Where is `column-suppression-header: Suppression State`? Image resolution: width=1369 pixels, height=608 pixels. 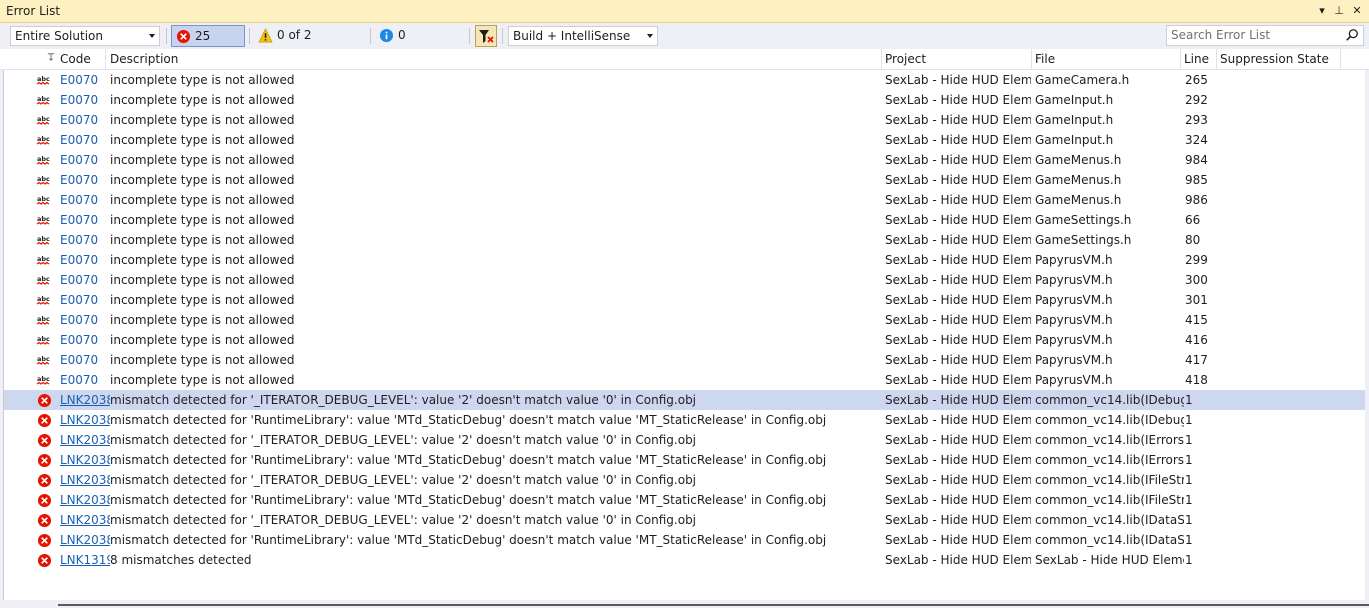 column-suppression-header: Suppression State is located at coordinates (1278, 59).